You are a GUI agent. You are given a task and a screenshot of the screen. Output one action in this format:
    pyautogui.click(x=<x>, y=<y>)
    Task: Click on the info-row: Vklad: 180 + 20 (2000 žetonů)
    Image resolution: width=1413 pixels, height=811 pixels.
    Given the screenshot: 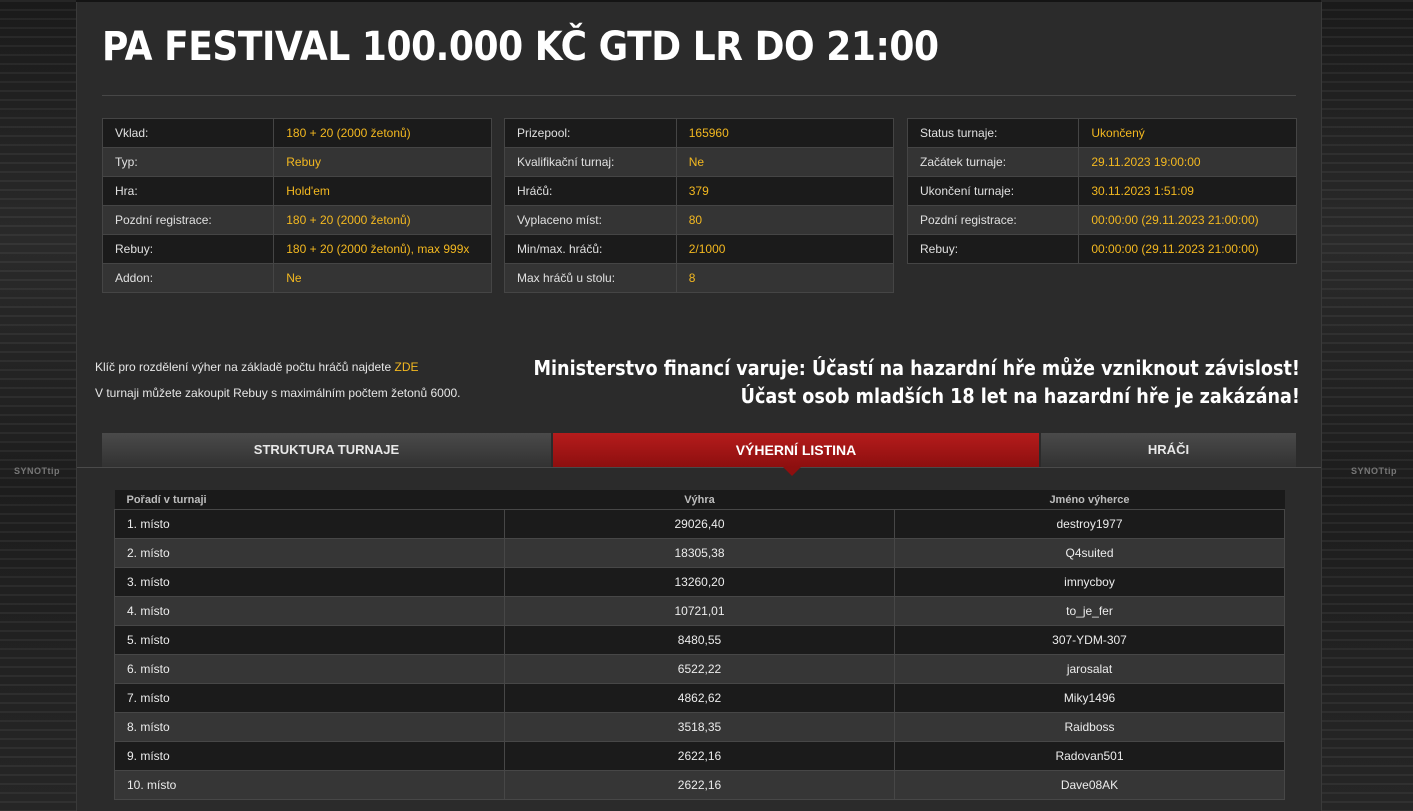 What is the action you would take?
    pyautogui.click(x=296, y=133)
    